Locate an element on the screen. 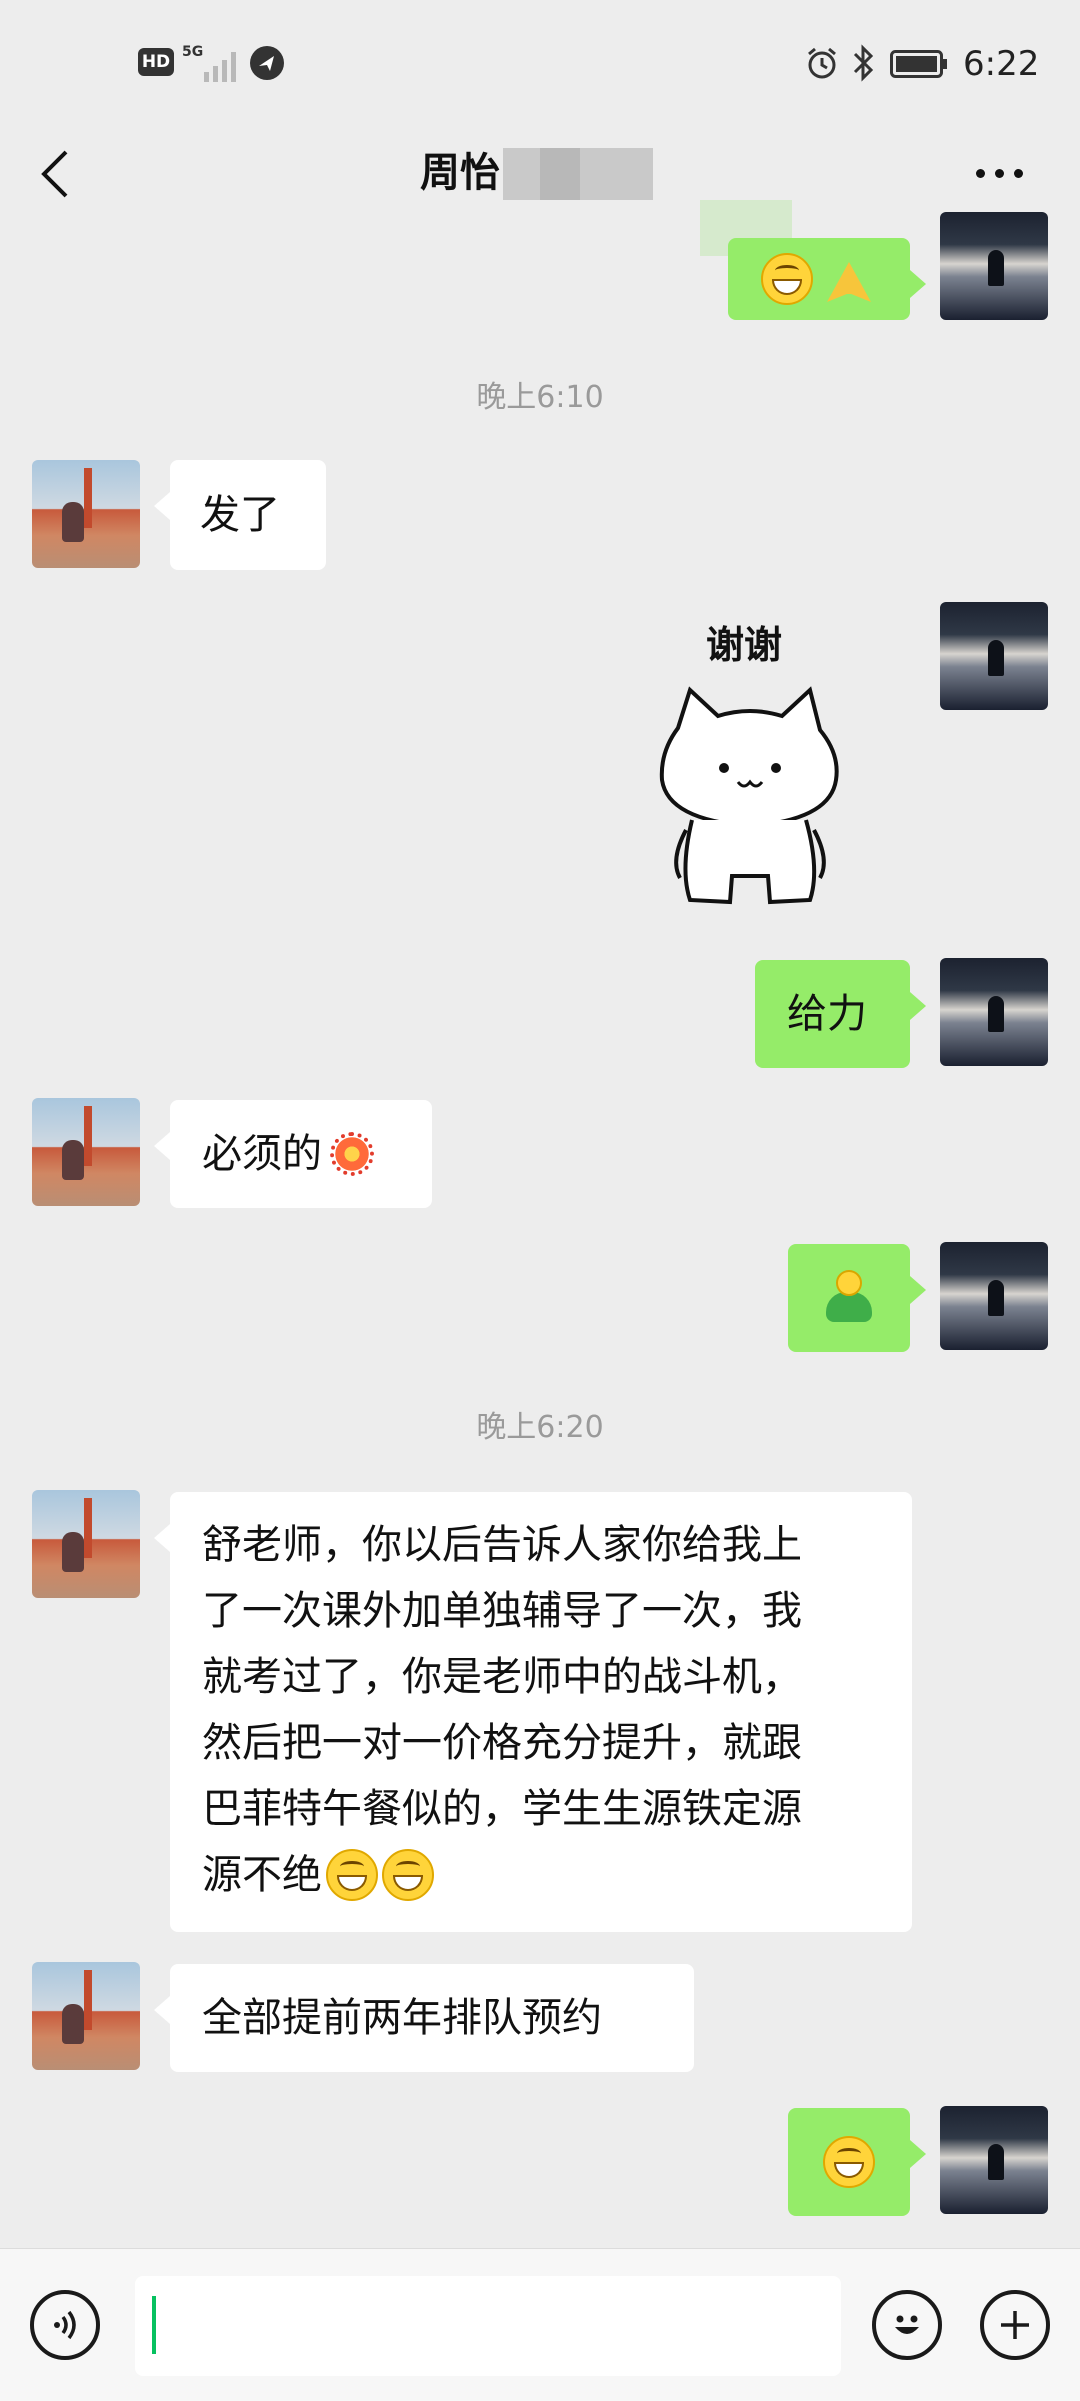 The width and height of the screenshot is (1080, 2401). message-incoming: 发了 is located at coordinates (240, 515).